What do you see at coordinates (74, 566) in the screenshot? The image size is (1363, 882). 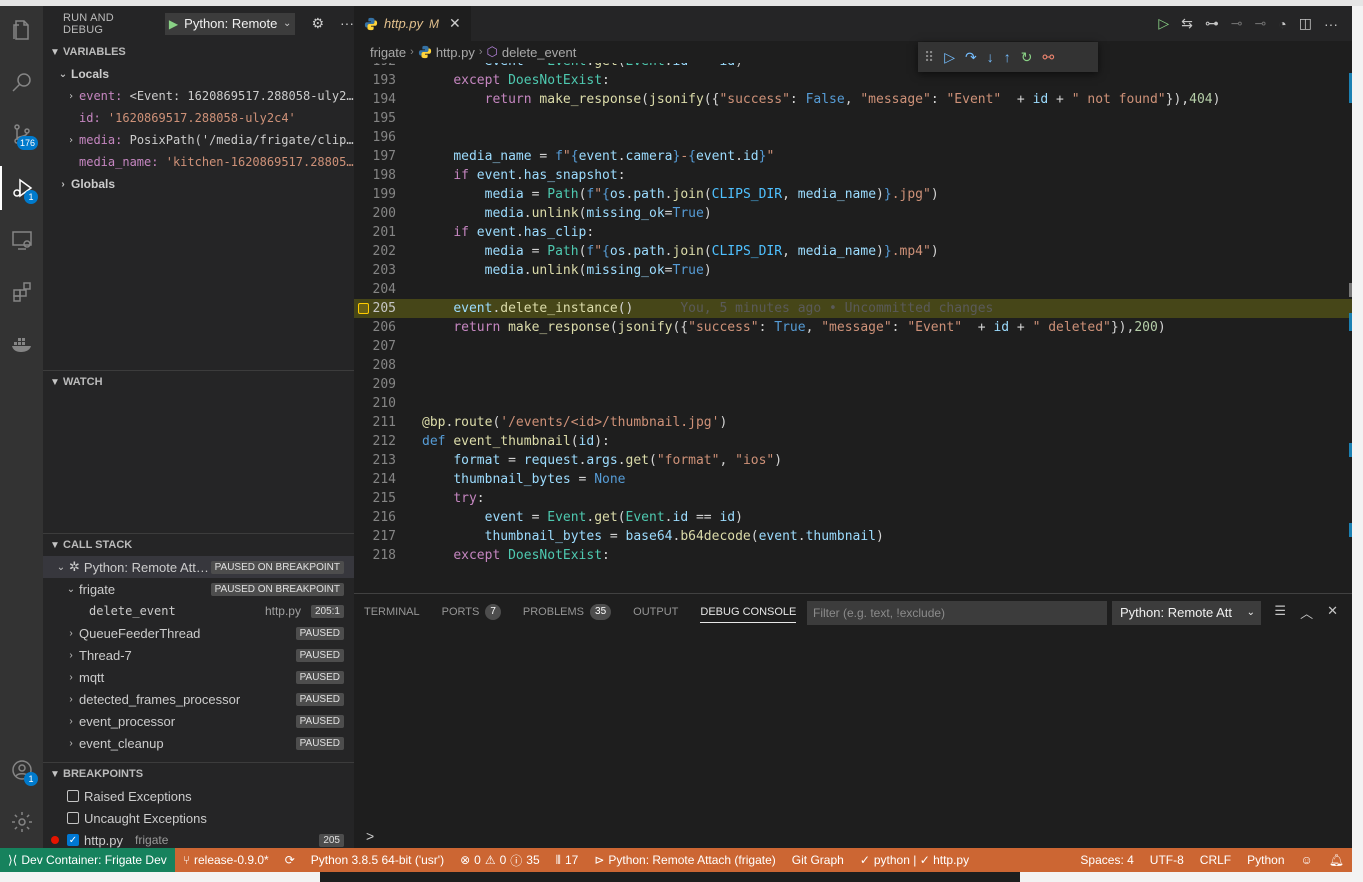 I see `debug-session-icon: ✲` at bounding box center [74, 566].